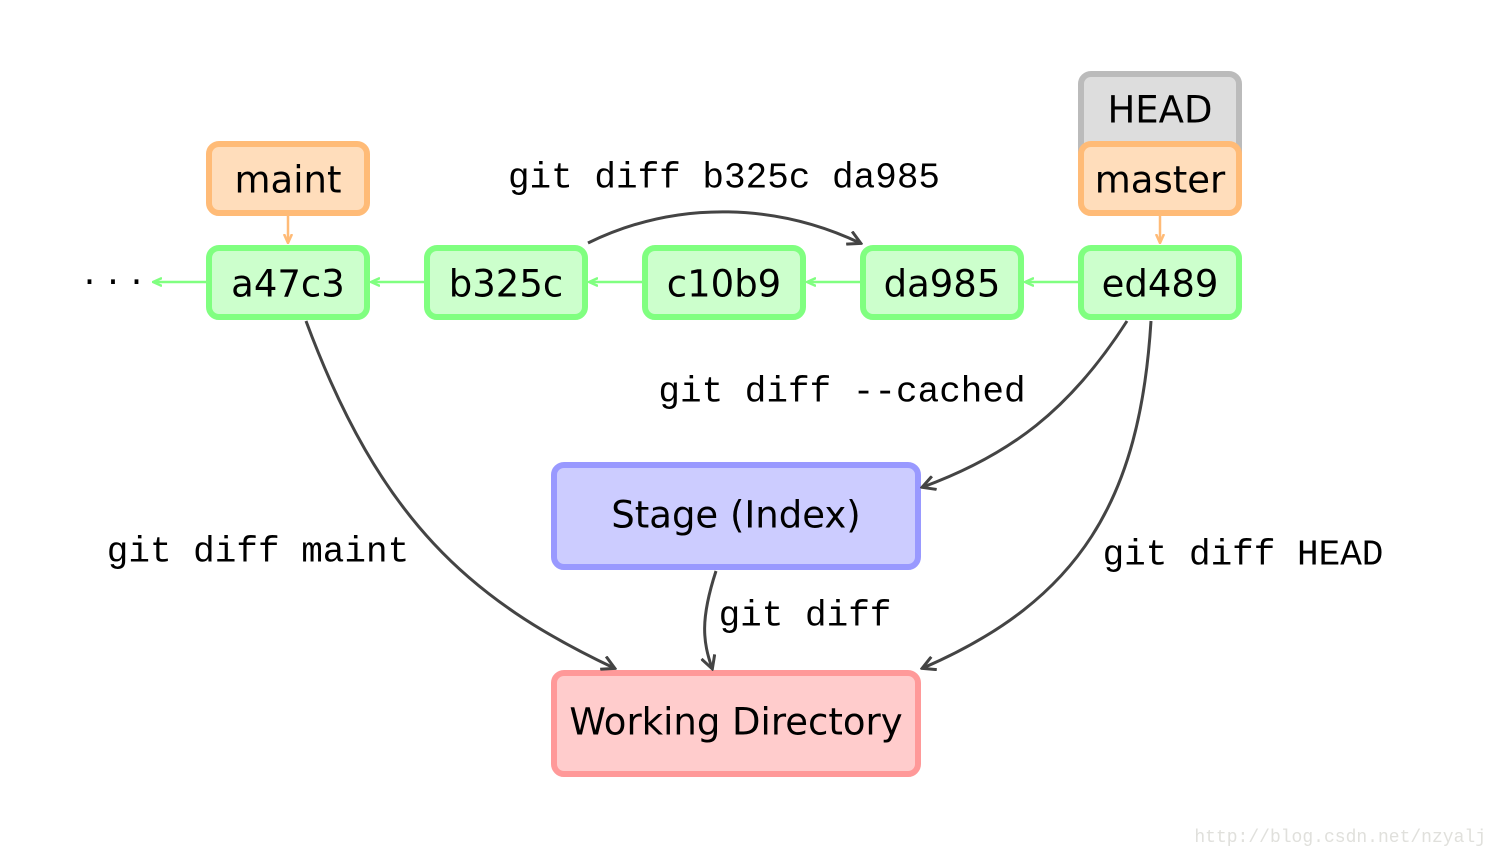  I want to click on commit-a47c3: a47c3, so click(288, 282).